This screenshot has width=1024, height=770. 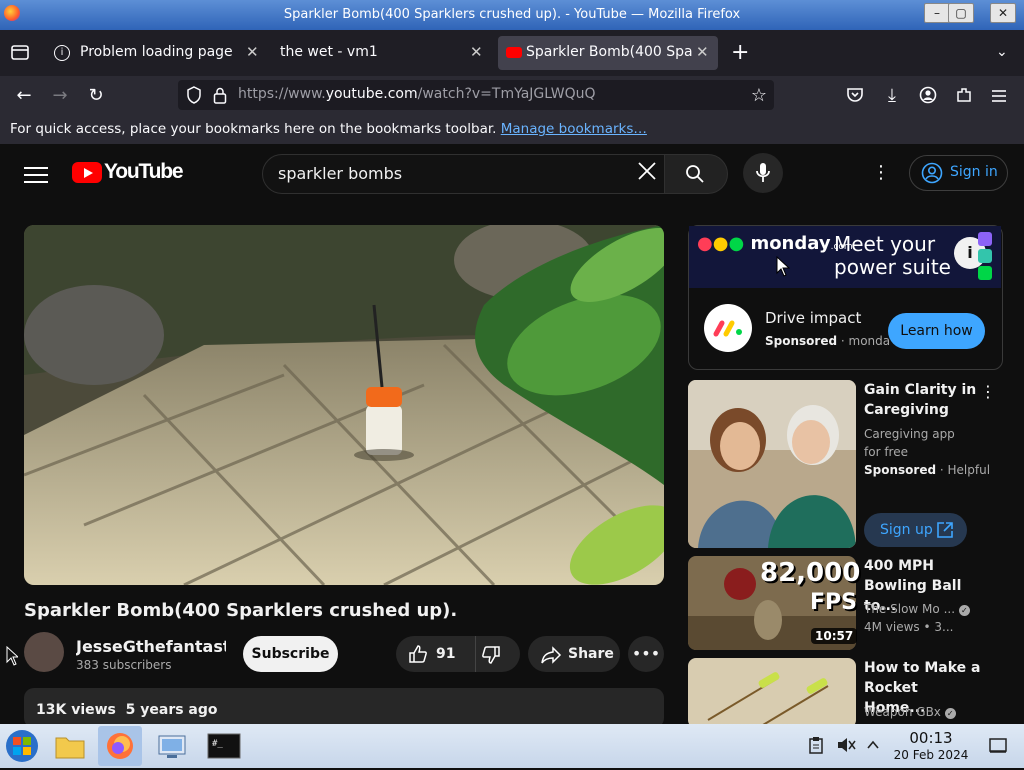 What do you see at coordinates (1002, 52) in the screenshot?
I see `chevron-down-icon: ⌄` at bounding box center [1002, 52].